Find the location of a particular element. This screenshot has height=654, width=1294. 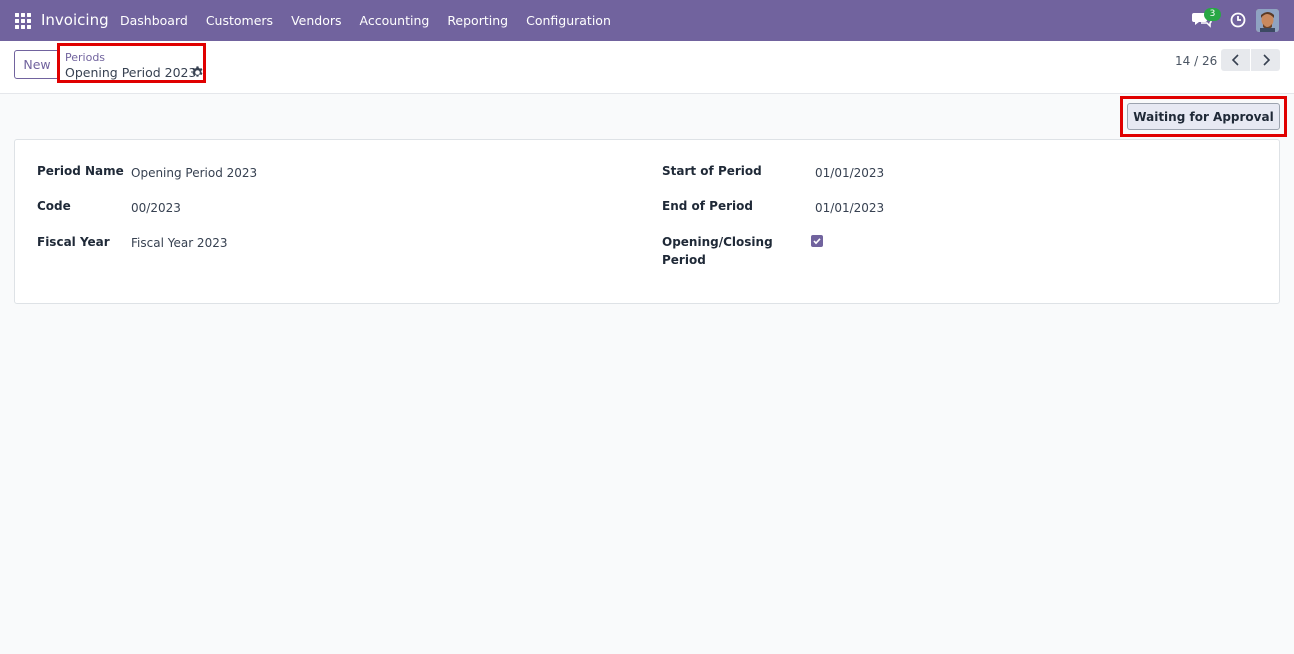

new-button: New is located at coordinates (37, 64).